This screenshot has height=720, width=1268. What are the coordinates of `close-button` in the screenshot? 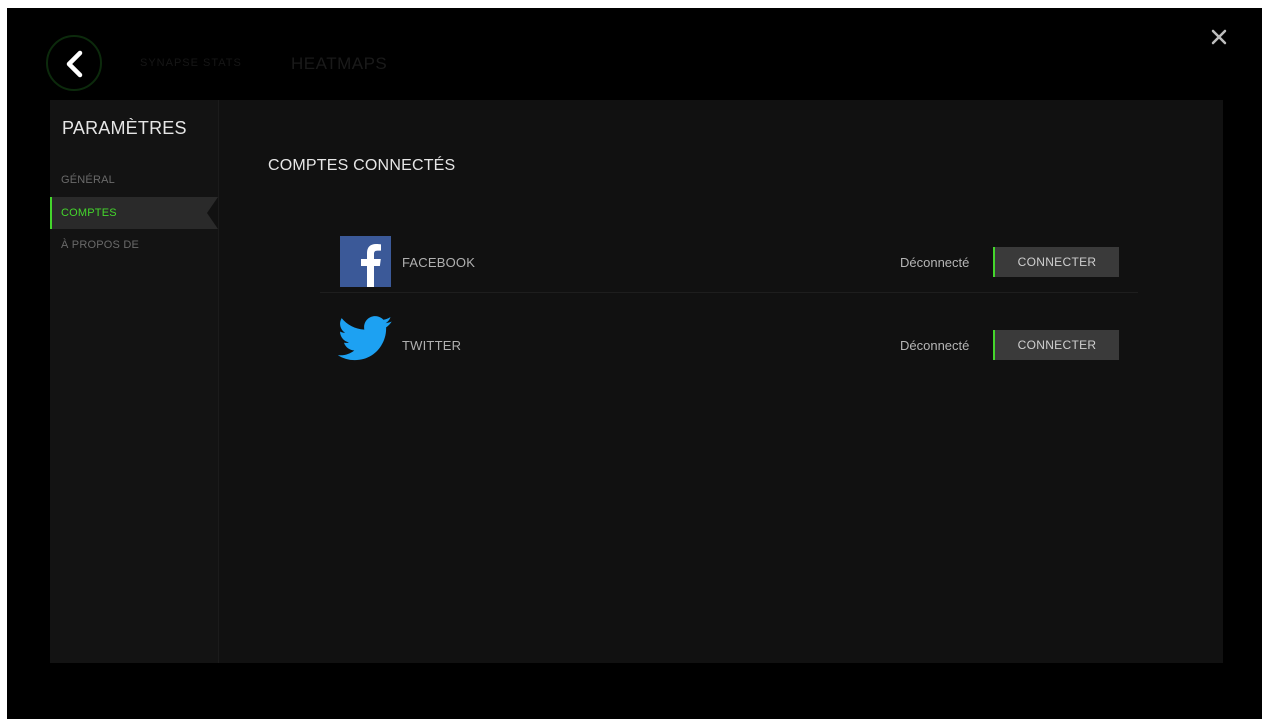 It's located at (1219, 37).